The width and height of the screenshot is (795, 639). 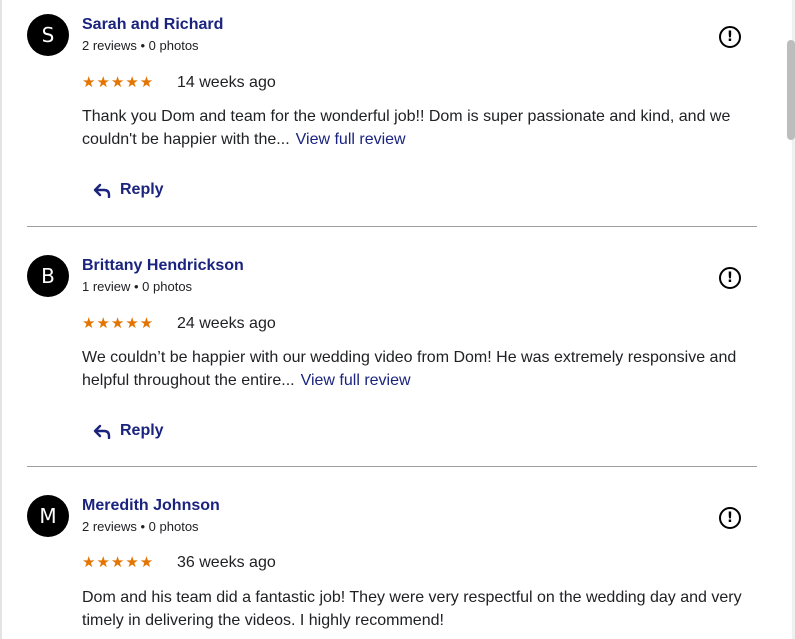 I want to click on review-date: 36 weeks ago, so click(x=226, y=562).